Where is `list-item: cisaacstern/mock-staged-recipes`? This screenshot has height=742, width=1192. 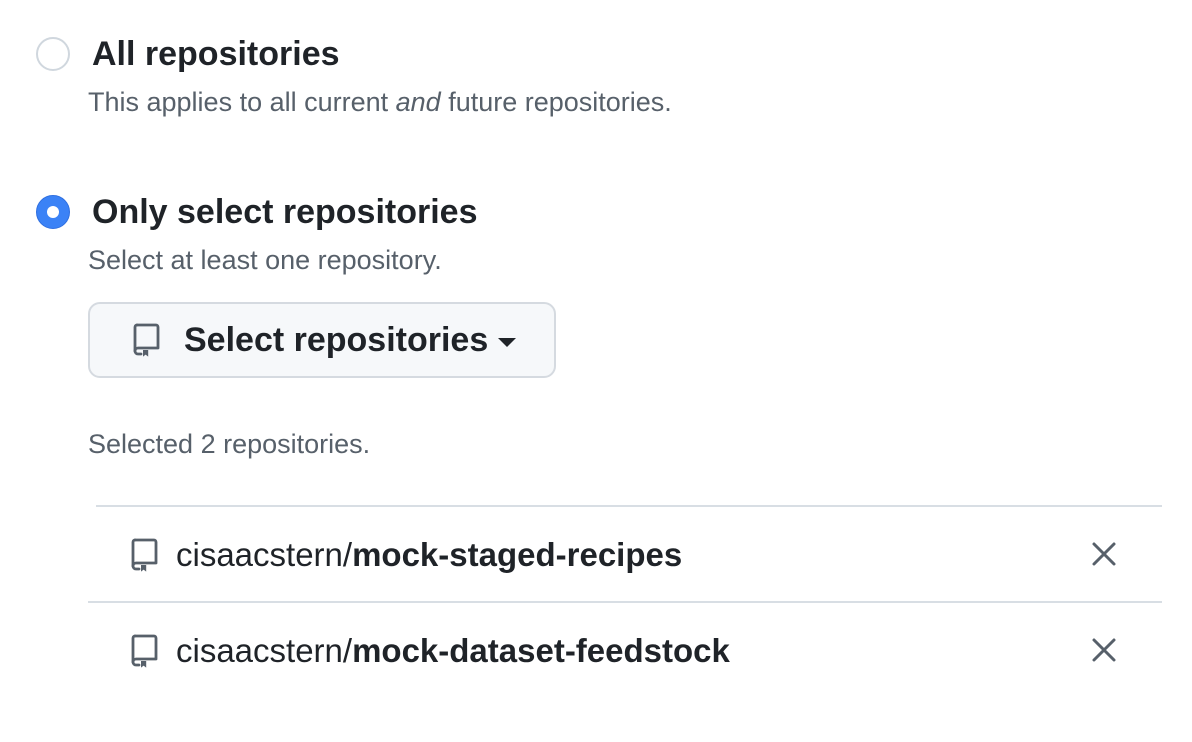 list-item: cisaacstern/mock-staged-recipes is located at coordinates (406, 555).